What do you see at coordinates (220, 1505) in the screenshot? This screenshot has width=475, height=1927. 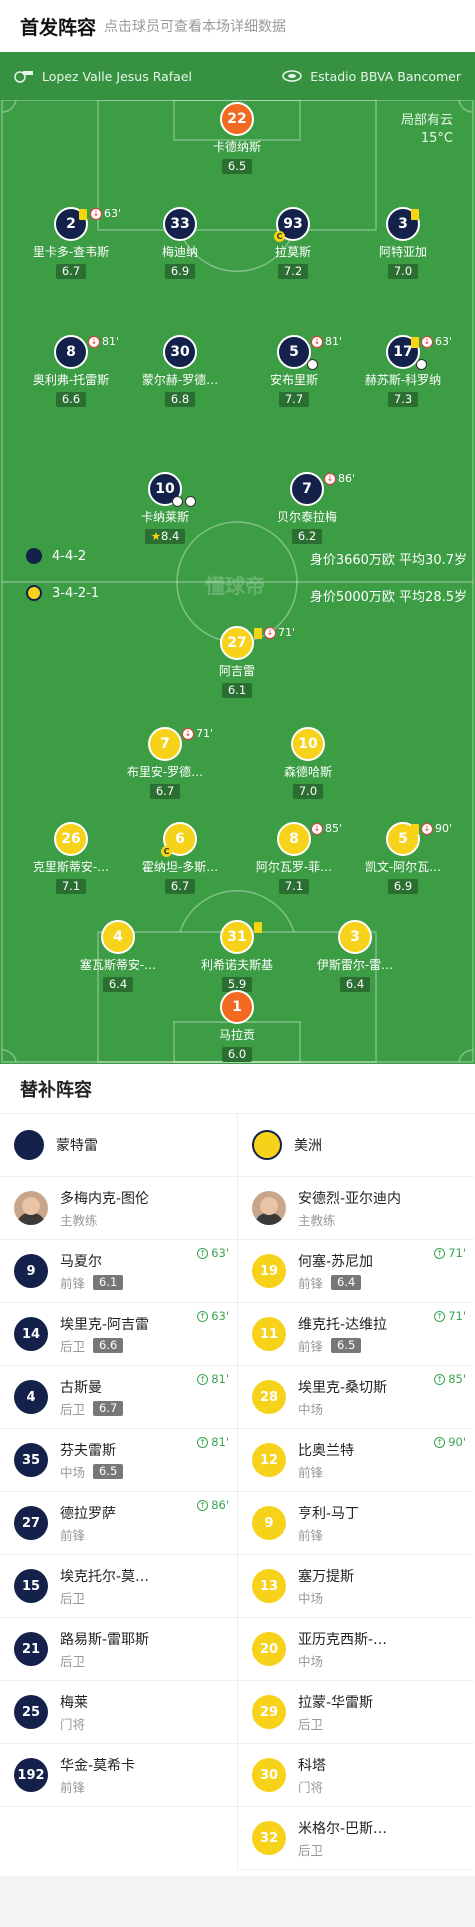 I see `sub-in-minute: 86'` at bounding box center [220, 1505].